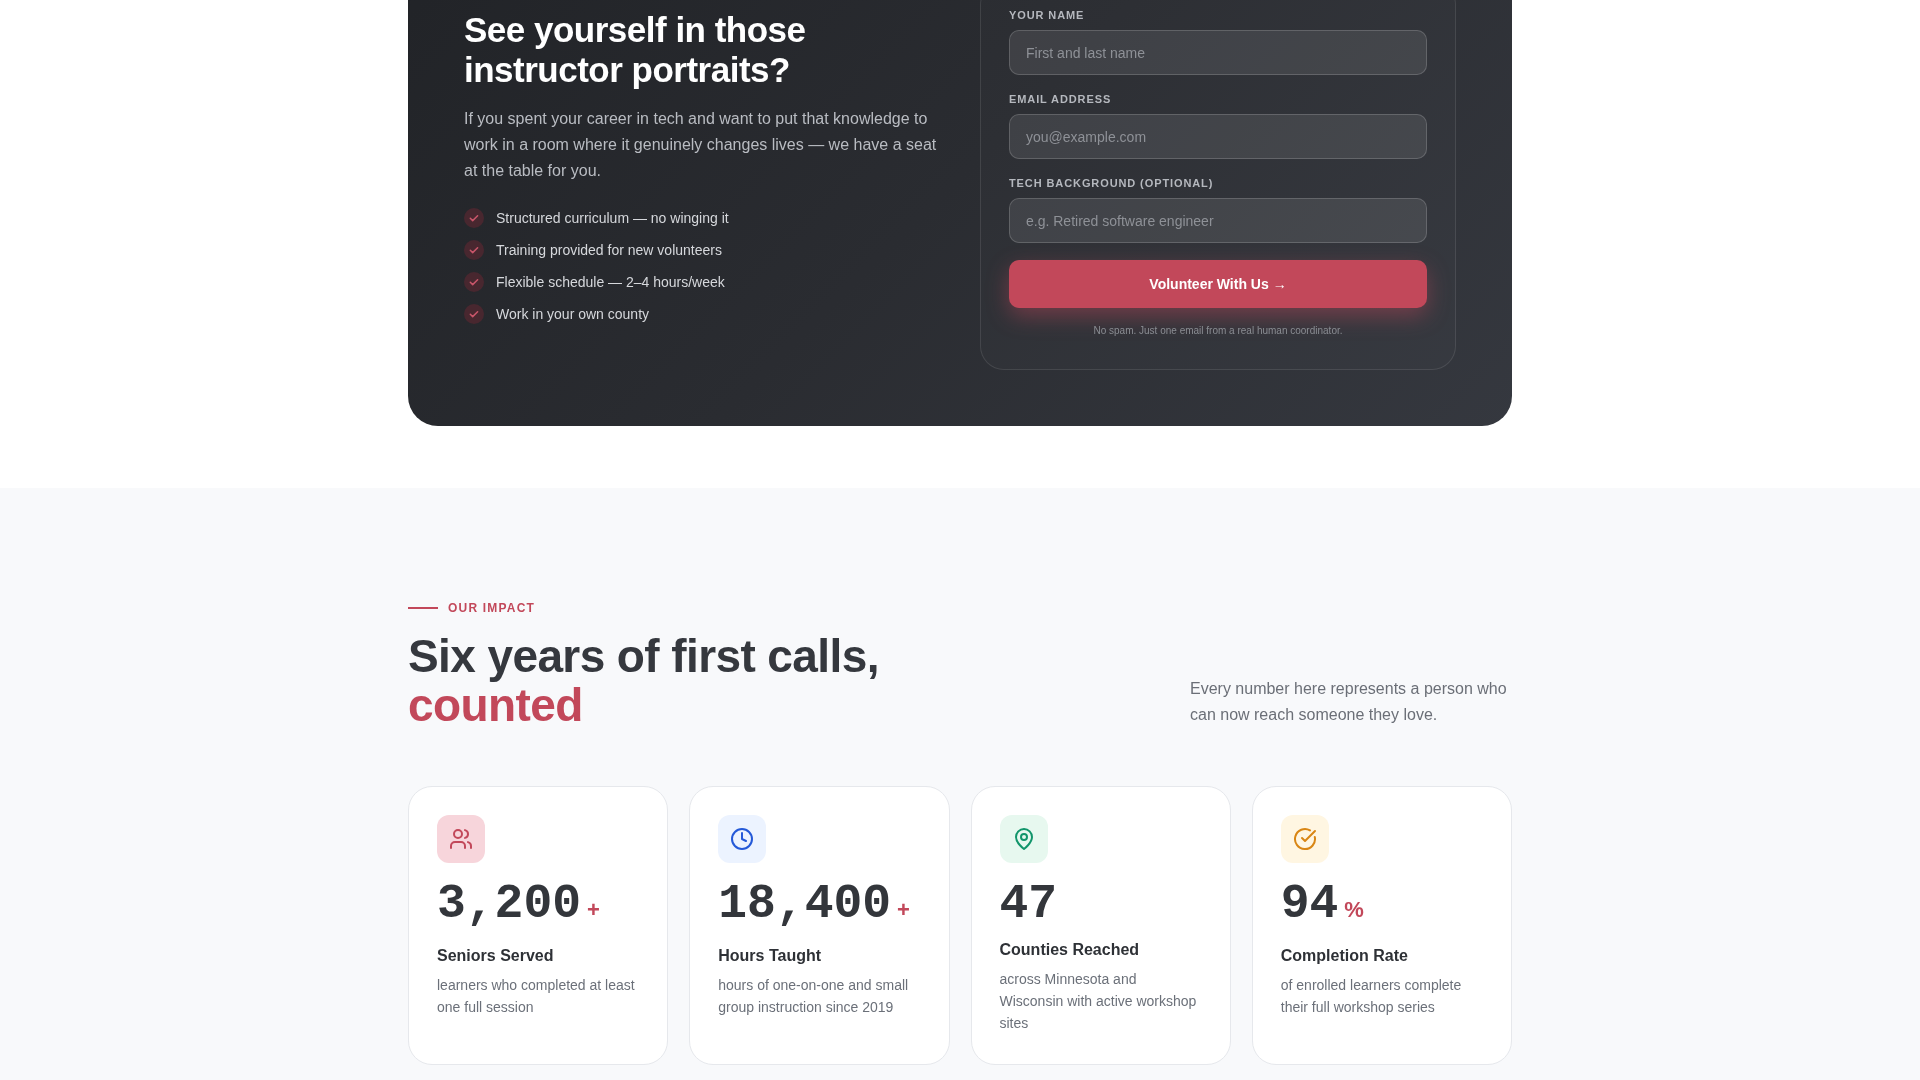 The width and height of the screenshot is (1920, 1080). I want to click on benefit-text: Training provided for new volunteers, so click(609, 249).